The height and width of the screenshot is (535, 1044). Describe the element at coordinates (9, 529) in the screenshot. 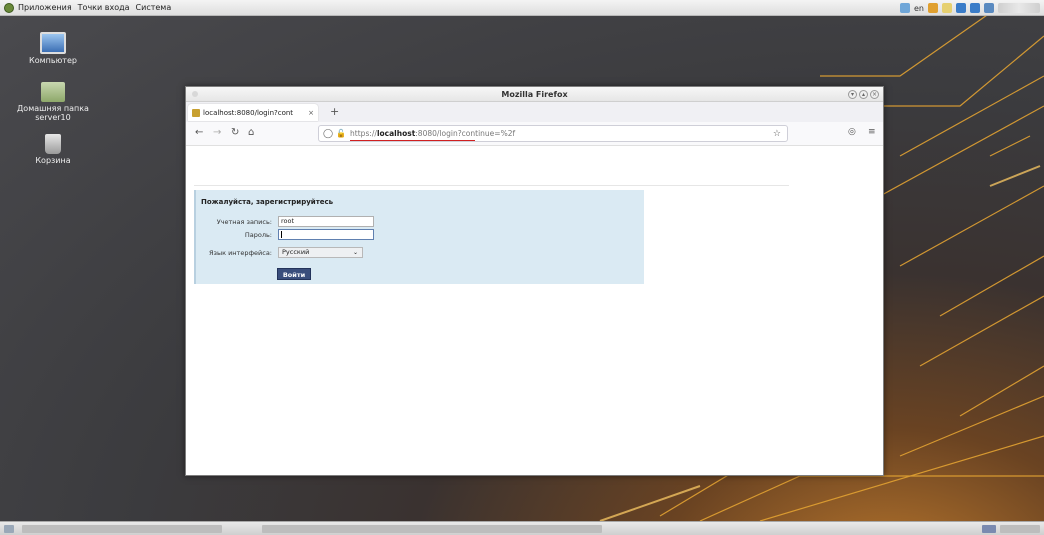

I see `show-desktop-button` at that location.